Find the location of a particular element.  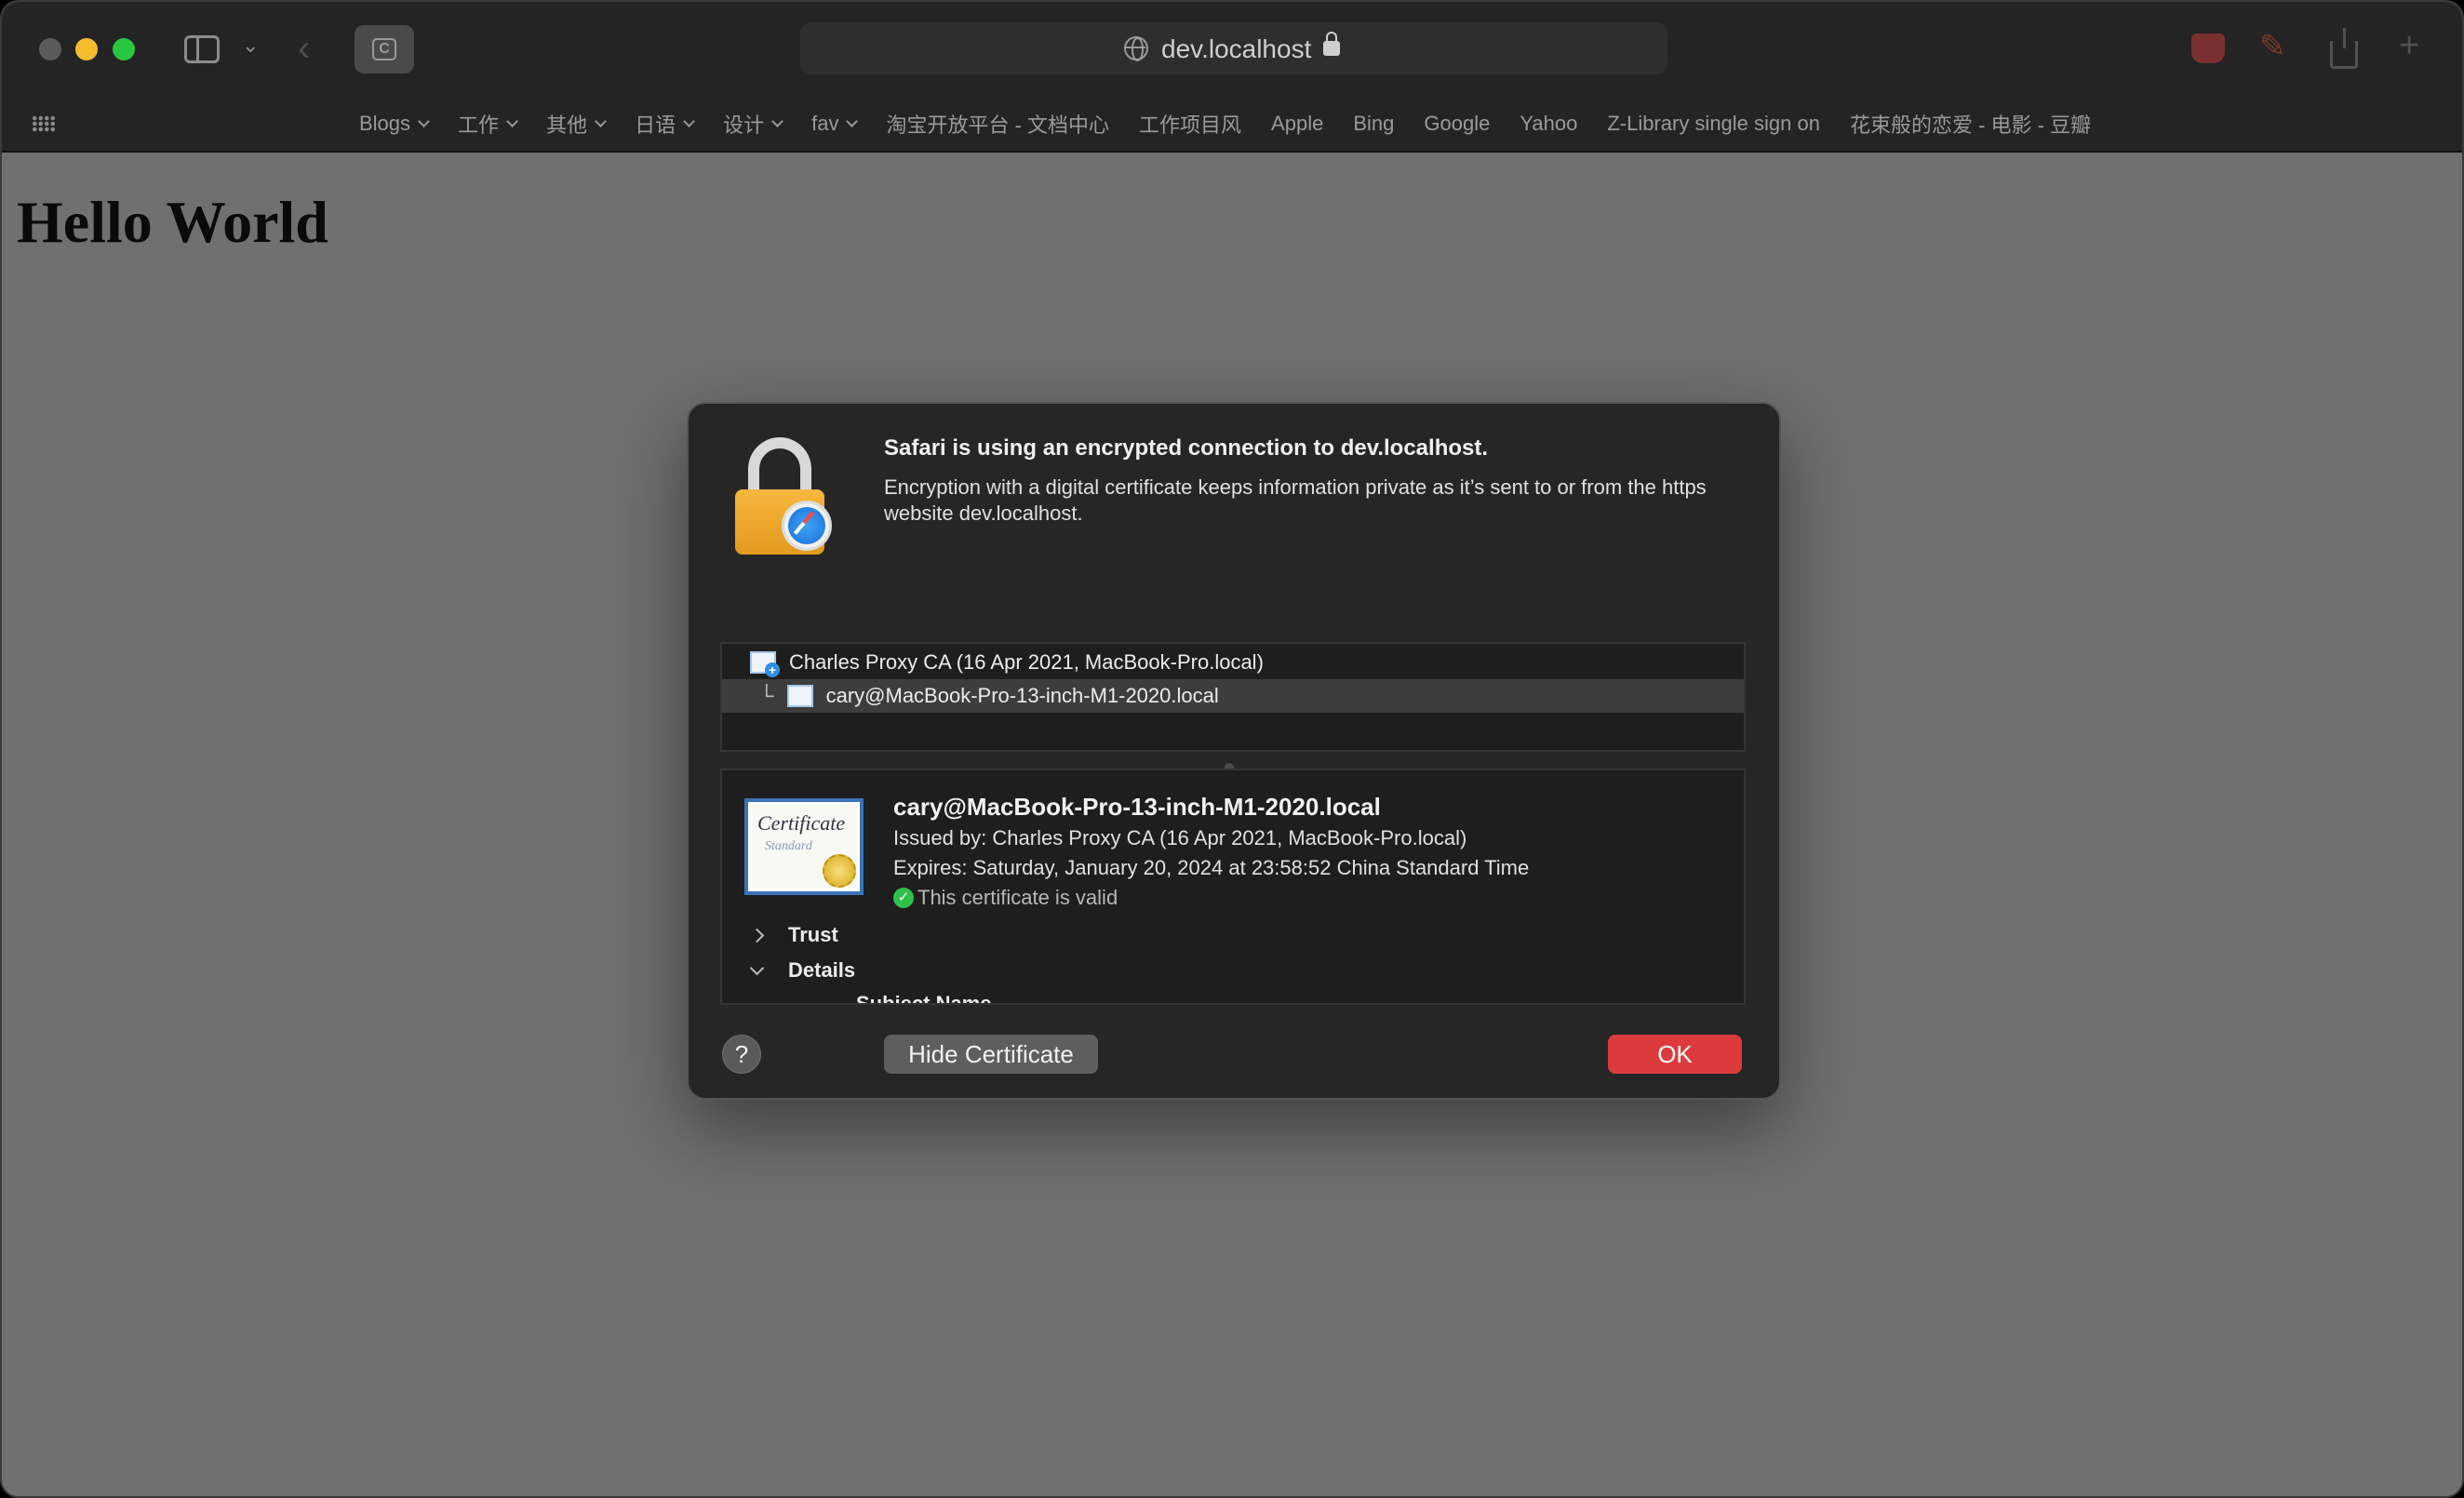

address-text: dev.localhost is located at coordinates (1236, 48).